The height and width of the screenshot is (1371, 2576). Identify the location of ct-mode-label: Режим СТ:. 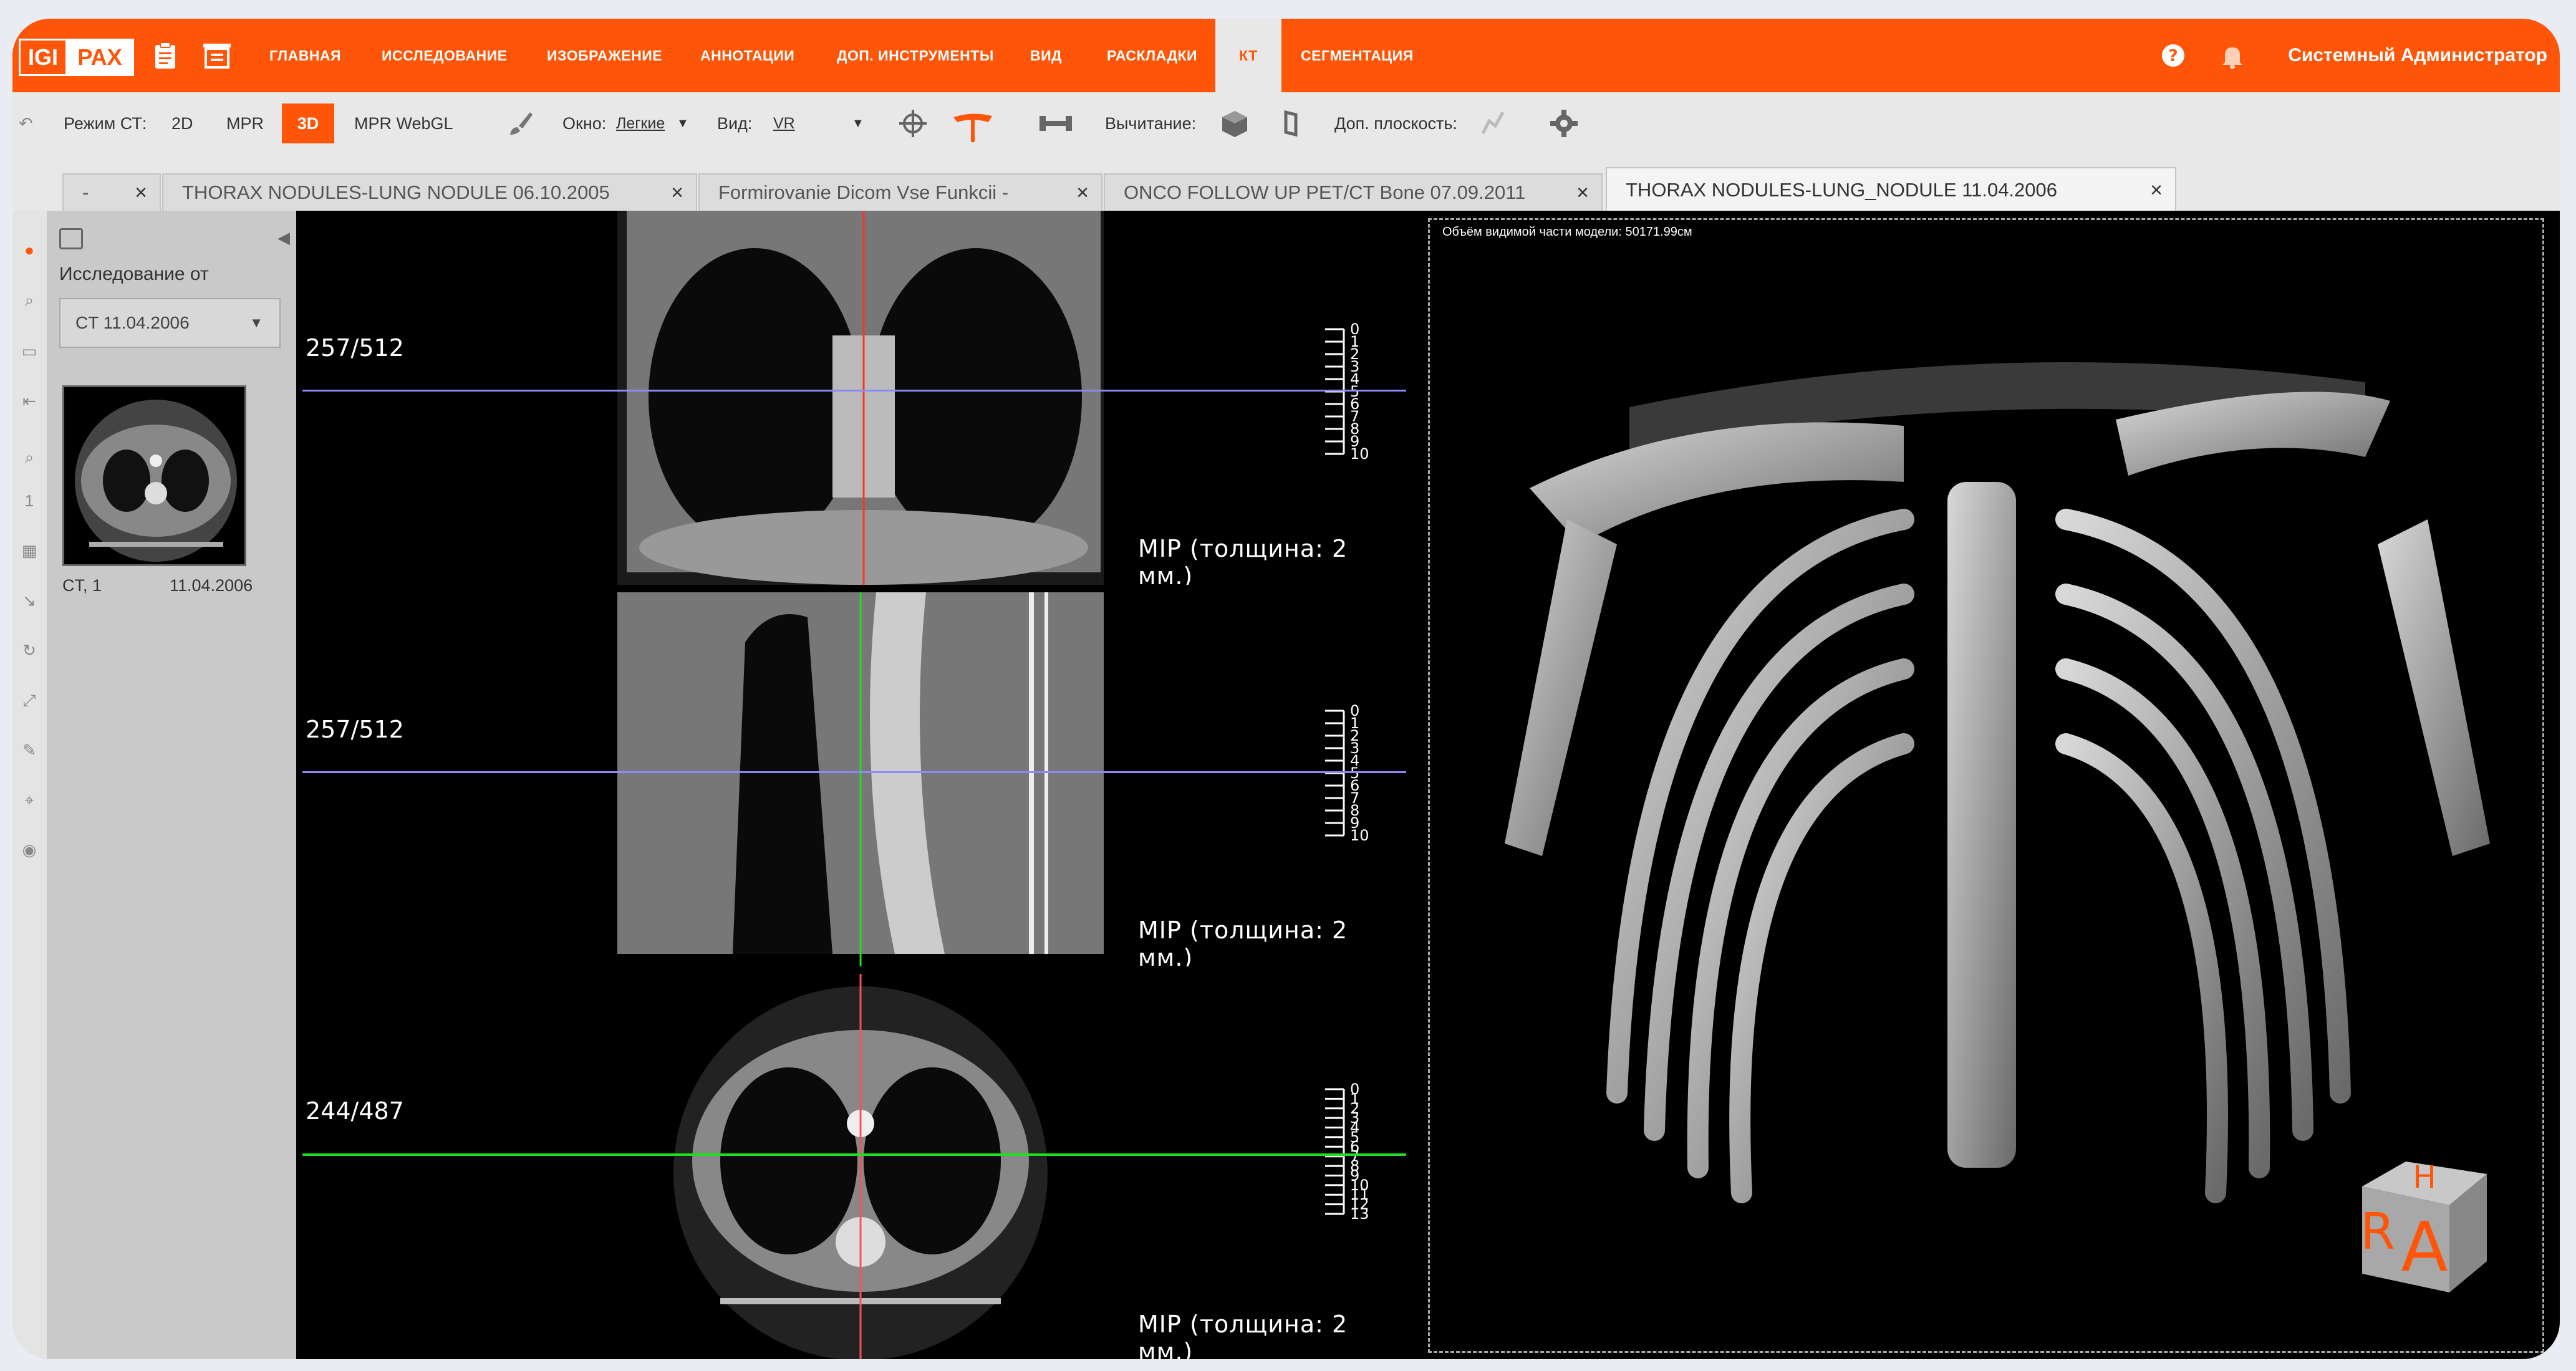
(105, 123).